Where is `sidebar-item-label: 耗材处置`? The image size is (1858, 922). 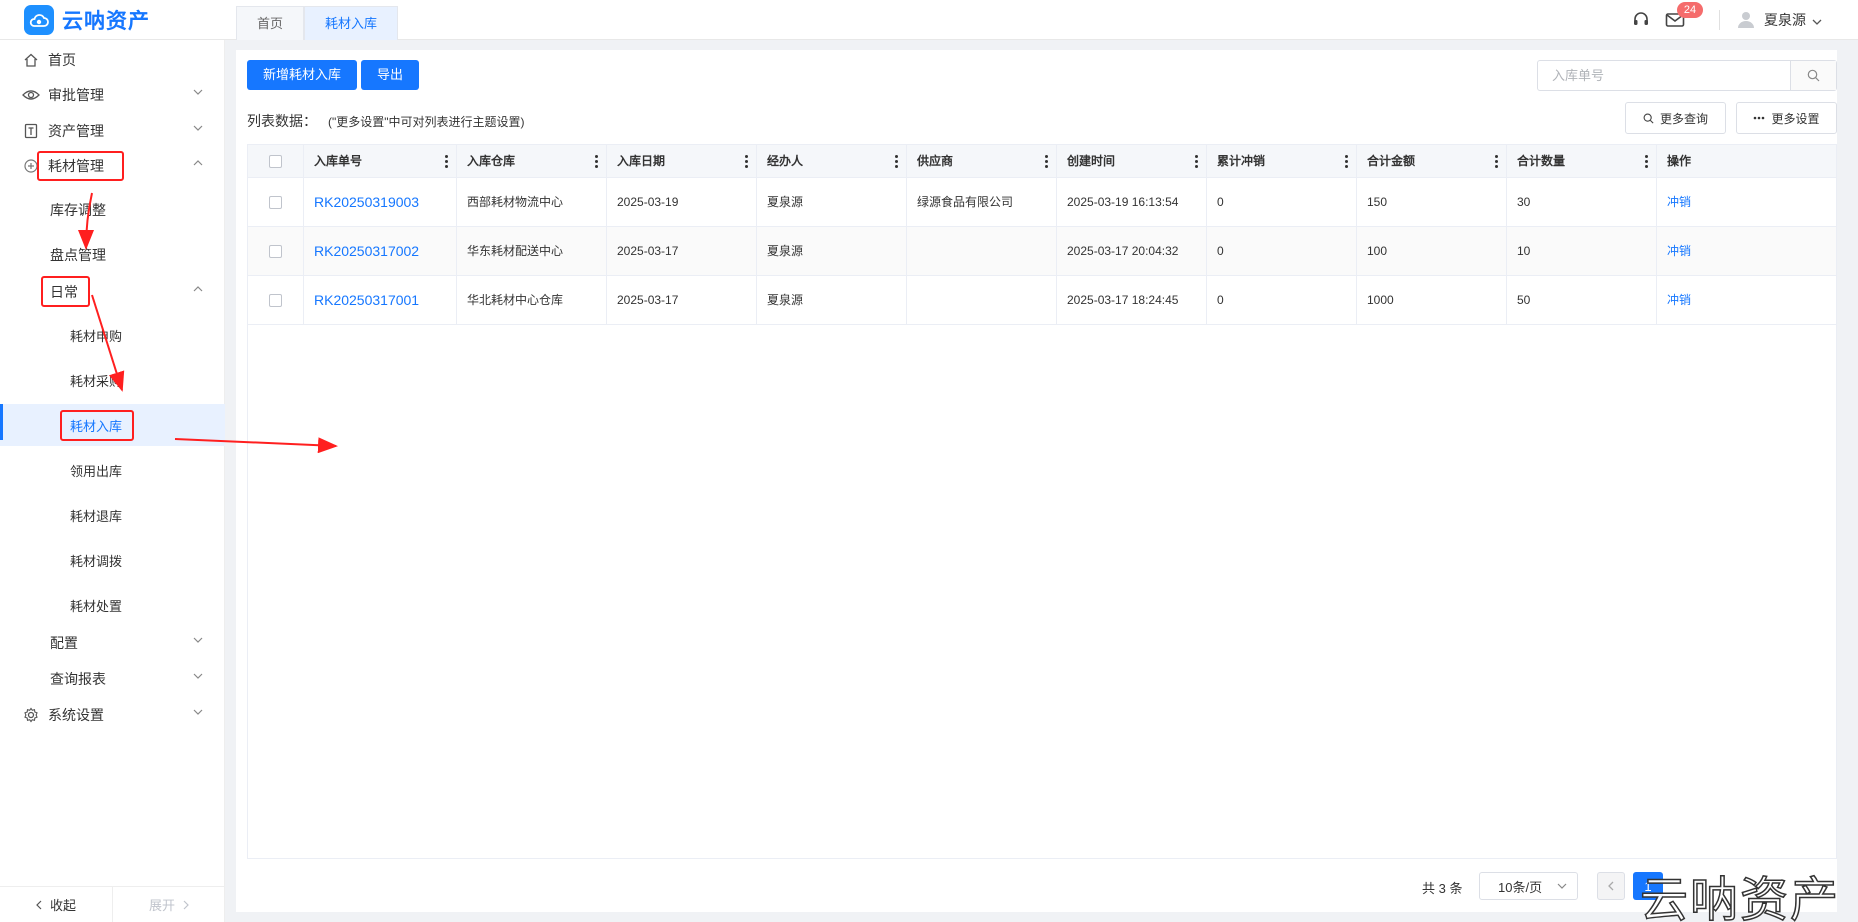 sidebar-item-label: 耗材处置 is located at coordinates (96, 606).